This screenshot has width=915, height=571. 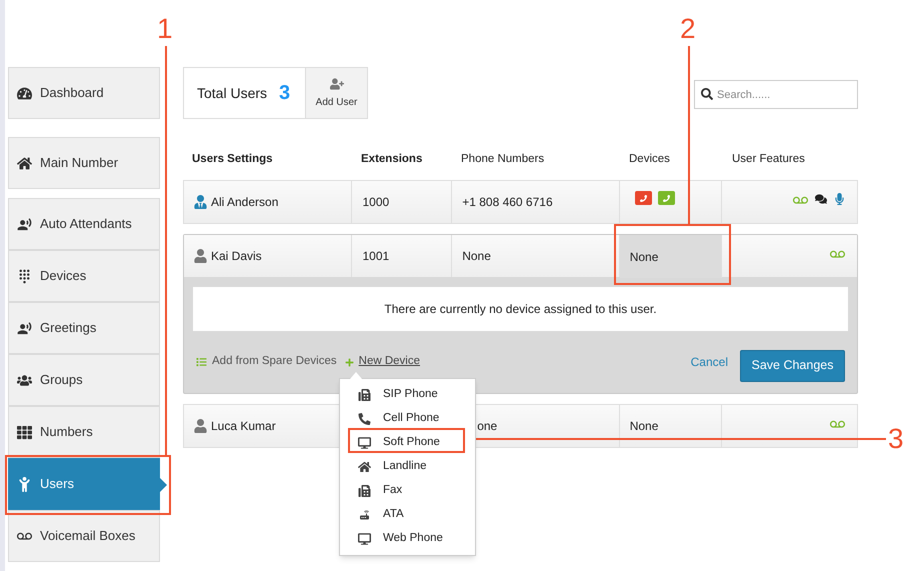 What do you see at coordinates (243, 426) in the screenshot?
I see `user-name: Luca Kumar` at bounding box center [243, 426].